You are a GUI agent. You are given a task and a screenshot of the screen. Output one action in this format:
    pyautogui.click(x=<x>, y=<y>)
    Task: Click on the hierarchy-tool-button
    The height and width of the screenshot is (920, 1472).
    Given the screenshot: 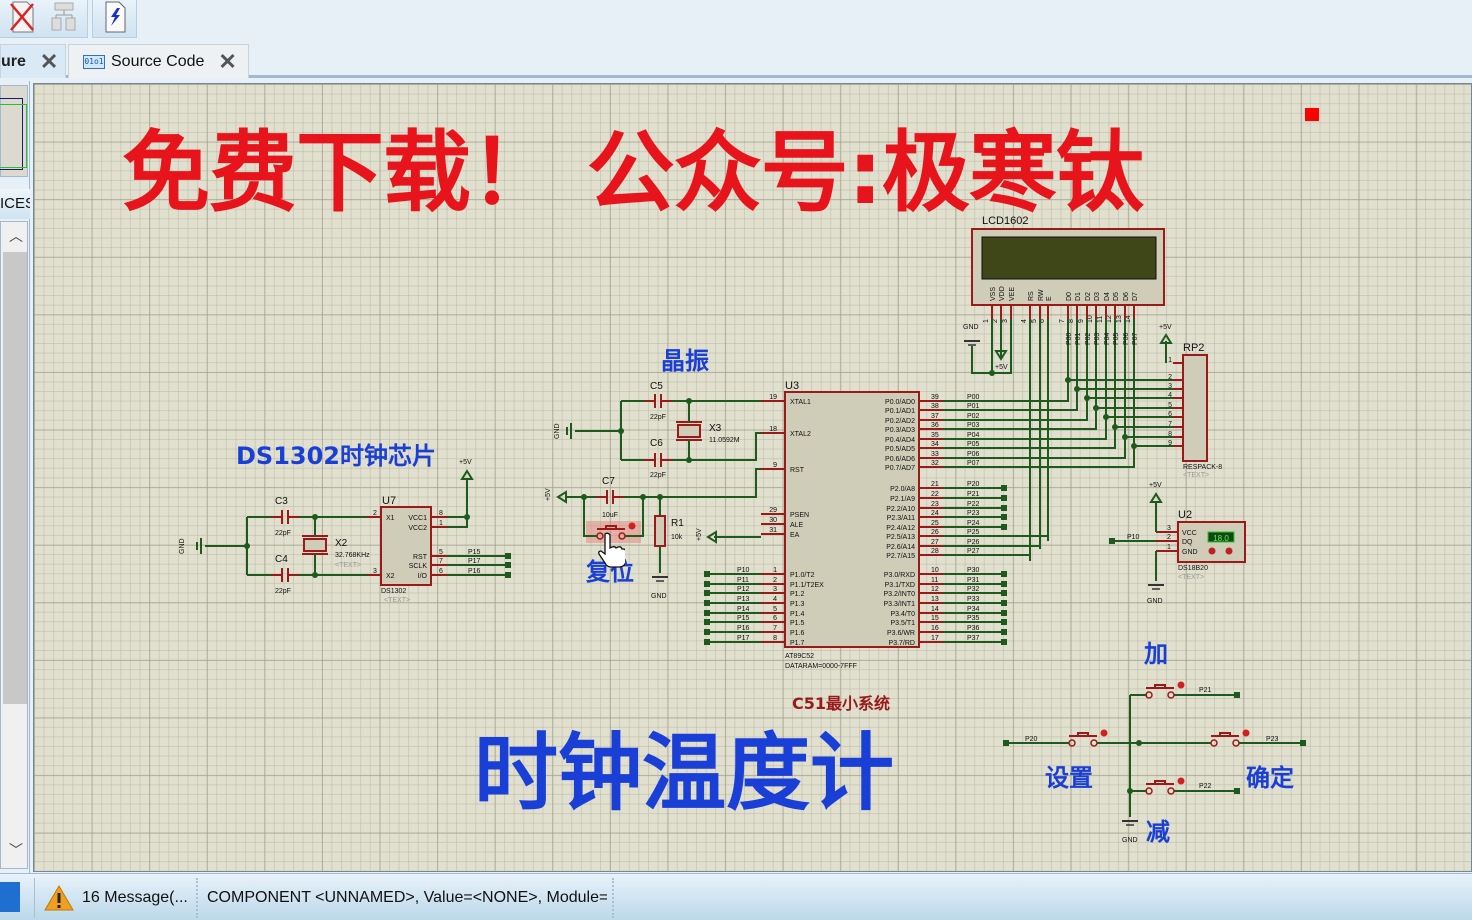 What is the action you would take?
    pyautogui.click(x=64, y=17)
    